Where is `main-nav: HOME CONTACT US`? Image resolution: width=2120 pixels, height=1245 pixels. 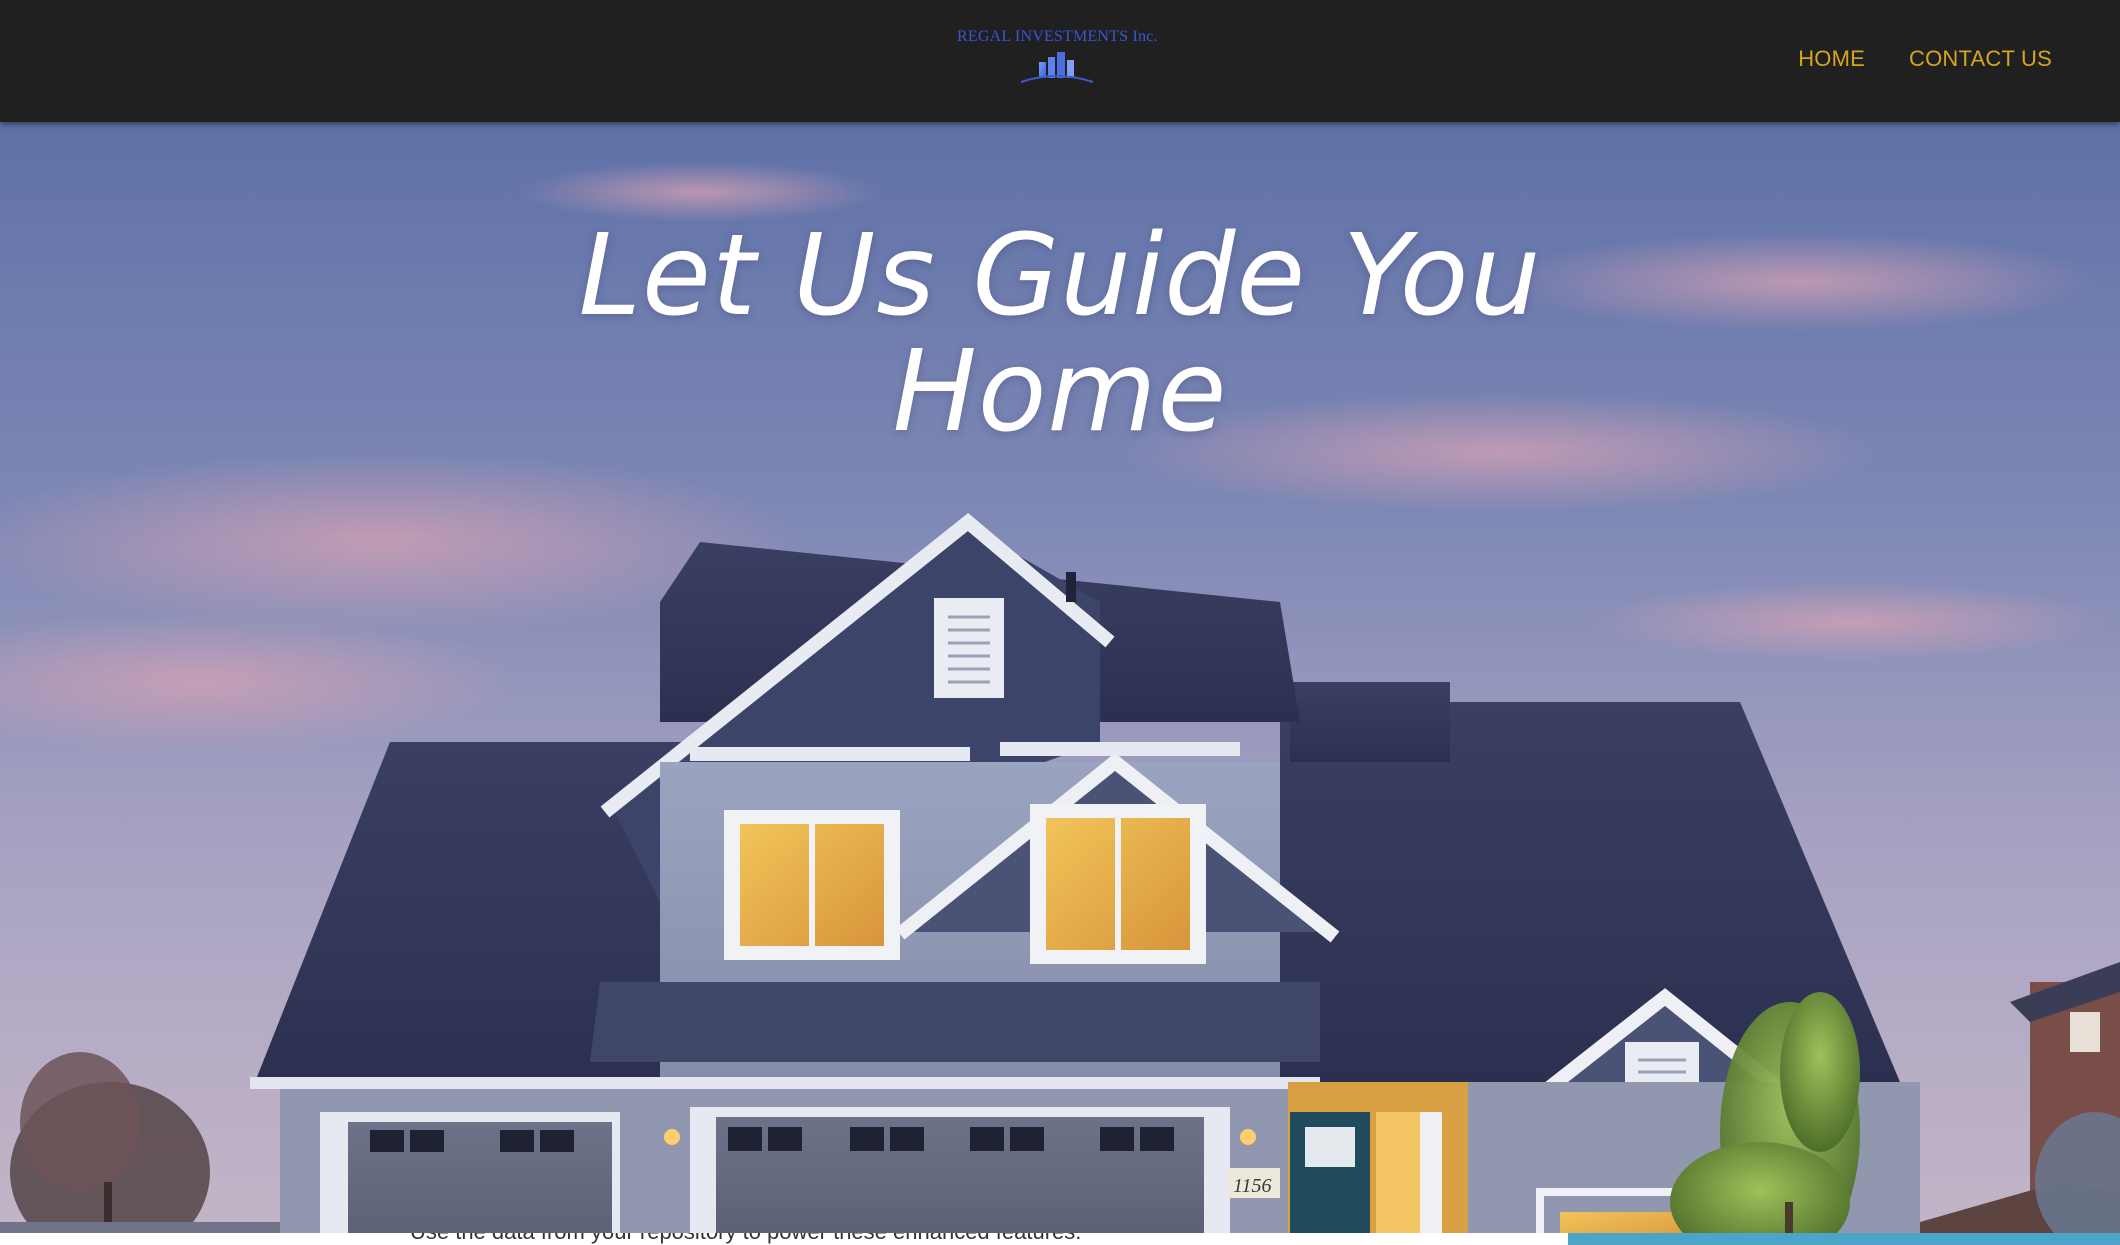
main-nav: HOME CONTACT US is located at coordinates (1925, 59).